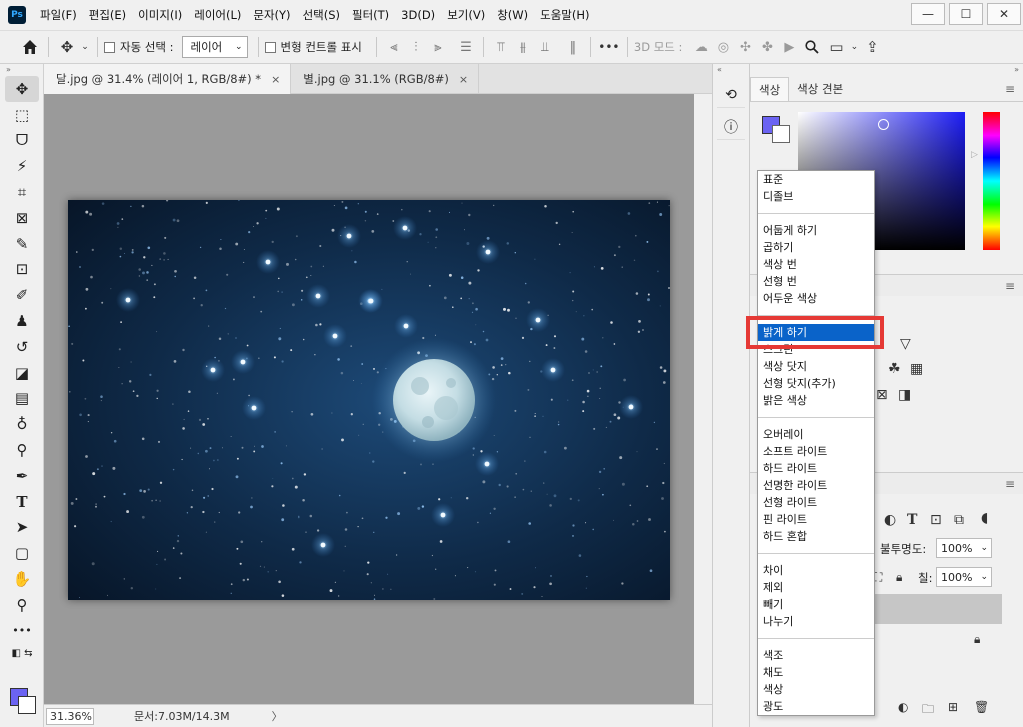 Image resolution: width=1023 pixels, height=727 pixels. Describe the element at coordinates (217, 15) in the screenshot. I see `menu-layer: 레이어(L)` at that location.